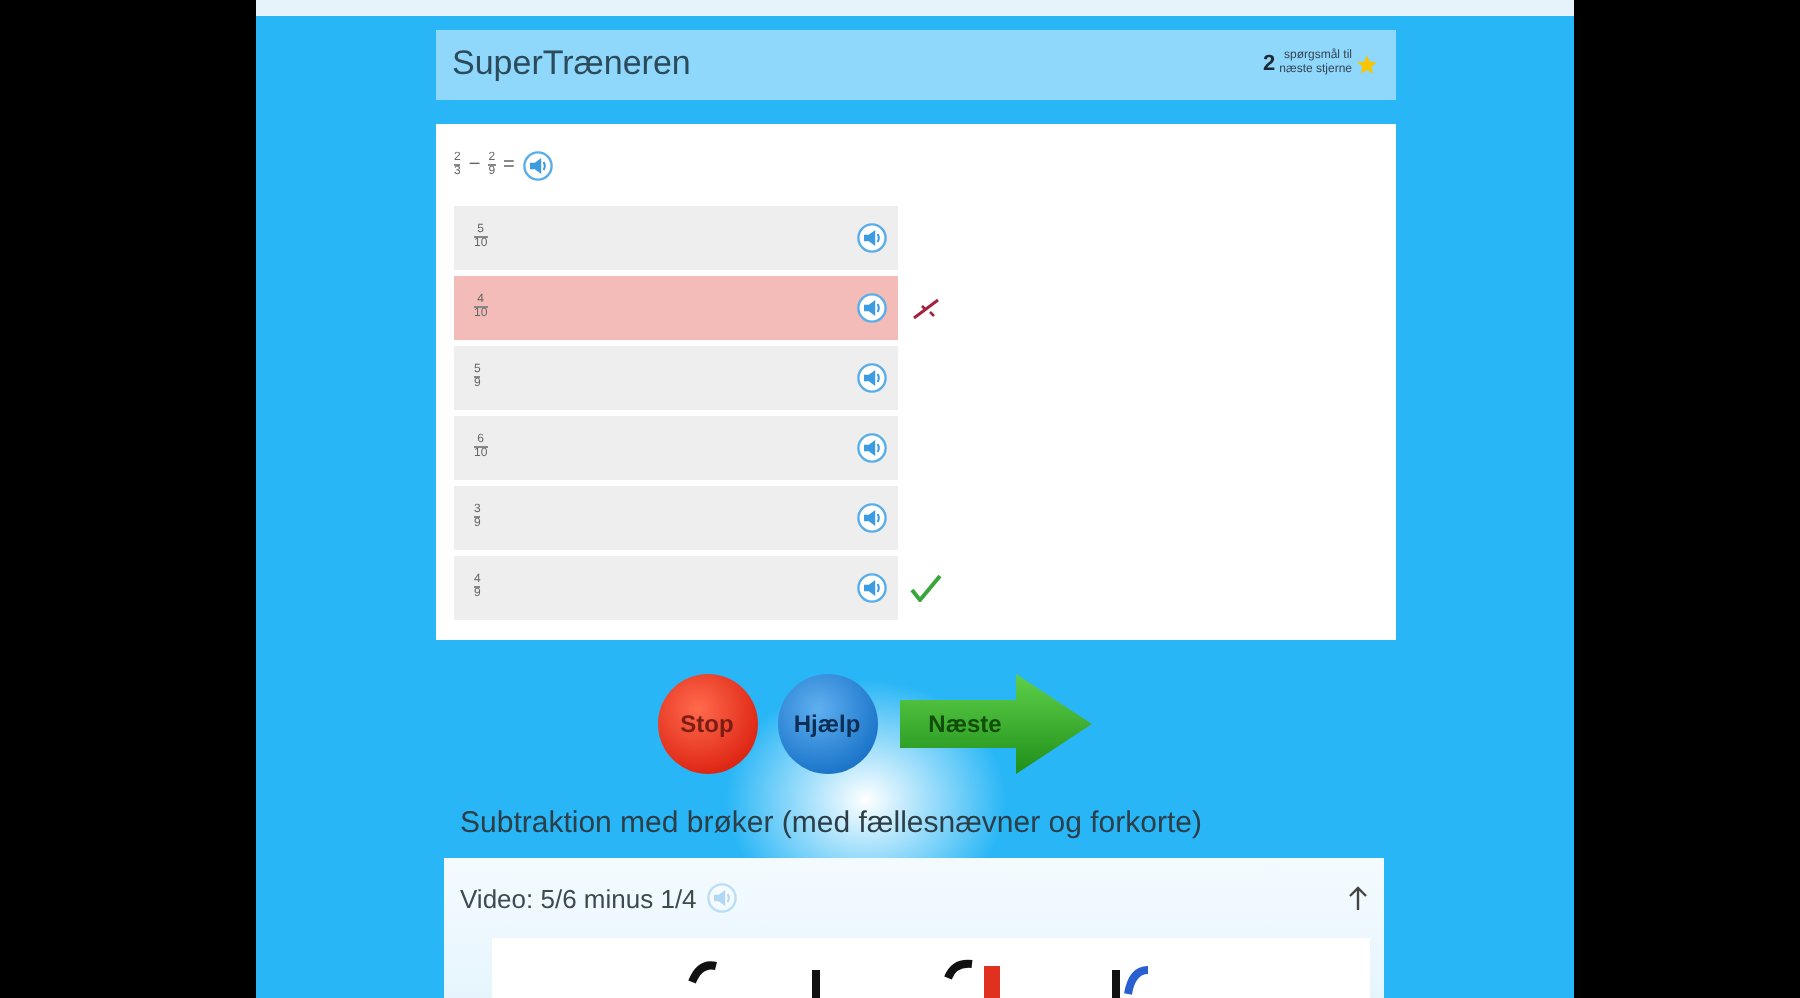  I want to click on help-button: Hjælp, so click(827, 723).